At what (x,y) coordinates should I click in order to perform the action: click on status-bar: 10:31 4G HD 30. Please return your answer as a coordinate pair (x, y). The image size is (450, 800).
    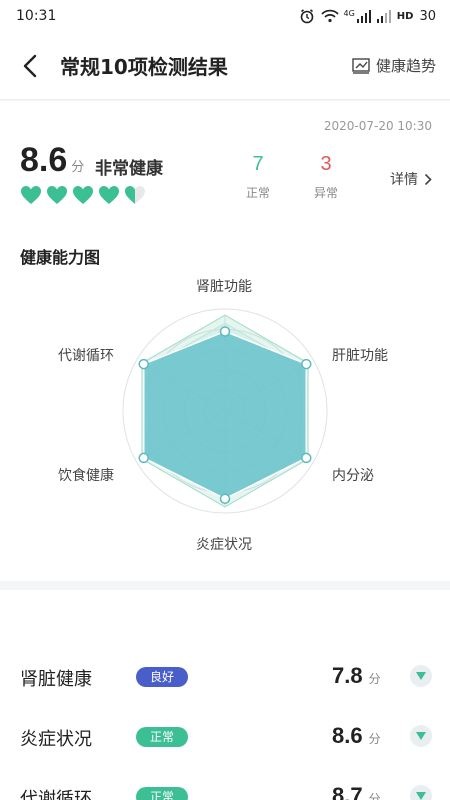
    Looking at the image, I should click on (225, 16).